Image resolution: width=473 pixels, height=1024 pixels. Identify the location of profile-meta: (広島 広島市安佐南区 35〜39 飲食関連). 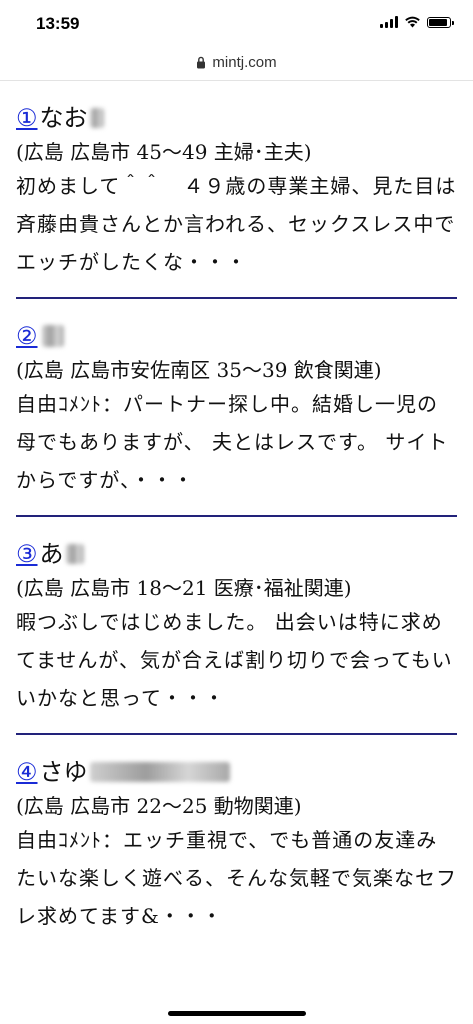
(199, 370).